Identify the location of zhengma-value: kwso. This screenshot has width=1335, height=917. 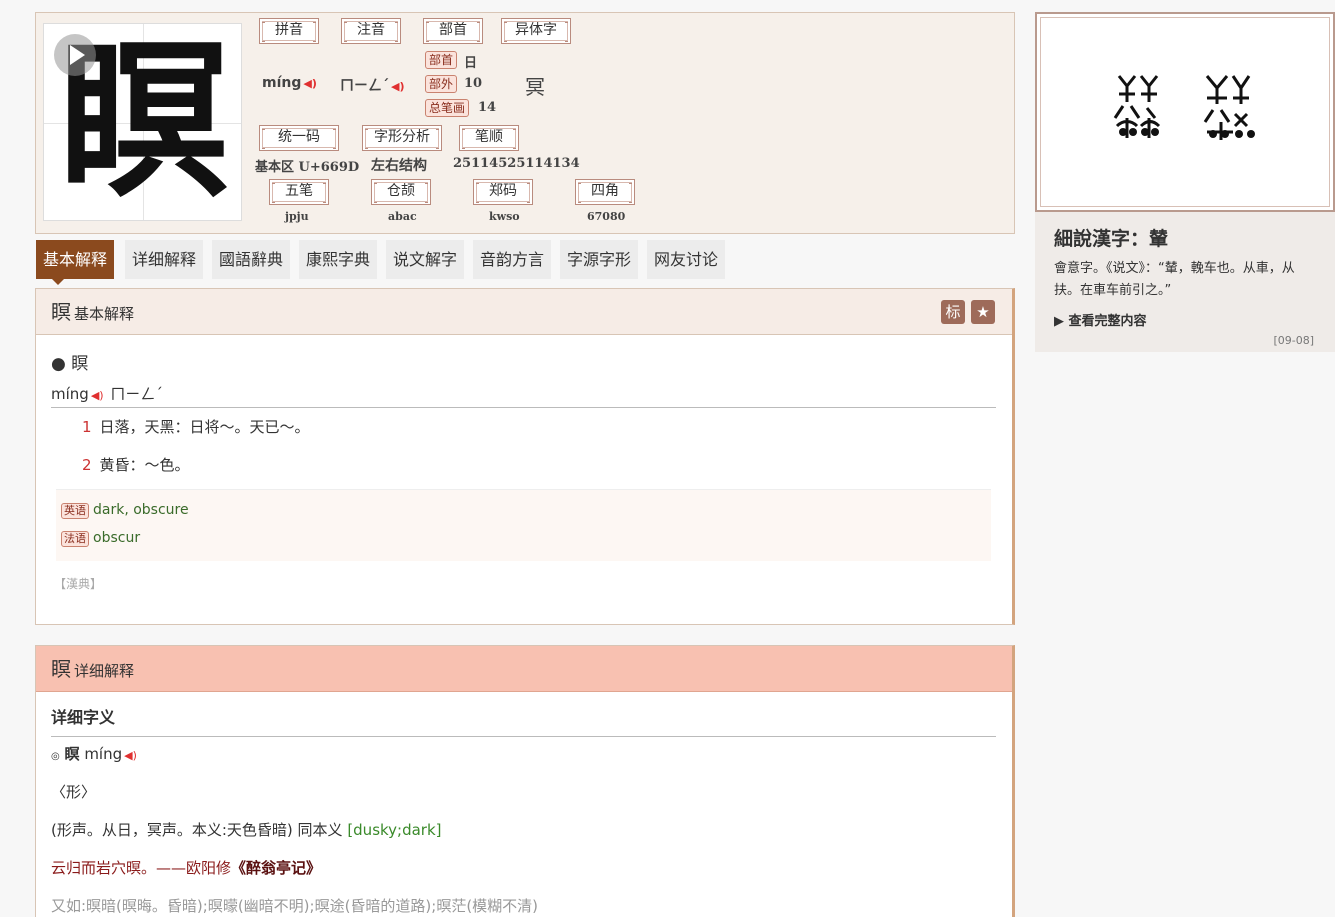
(504, 216).